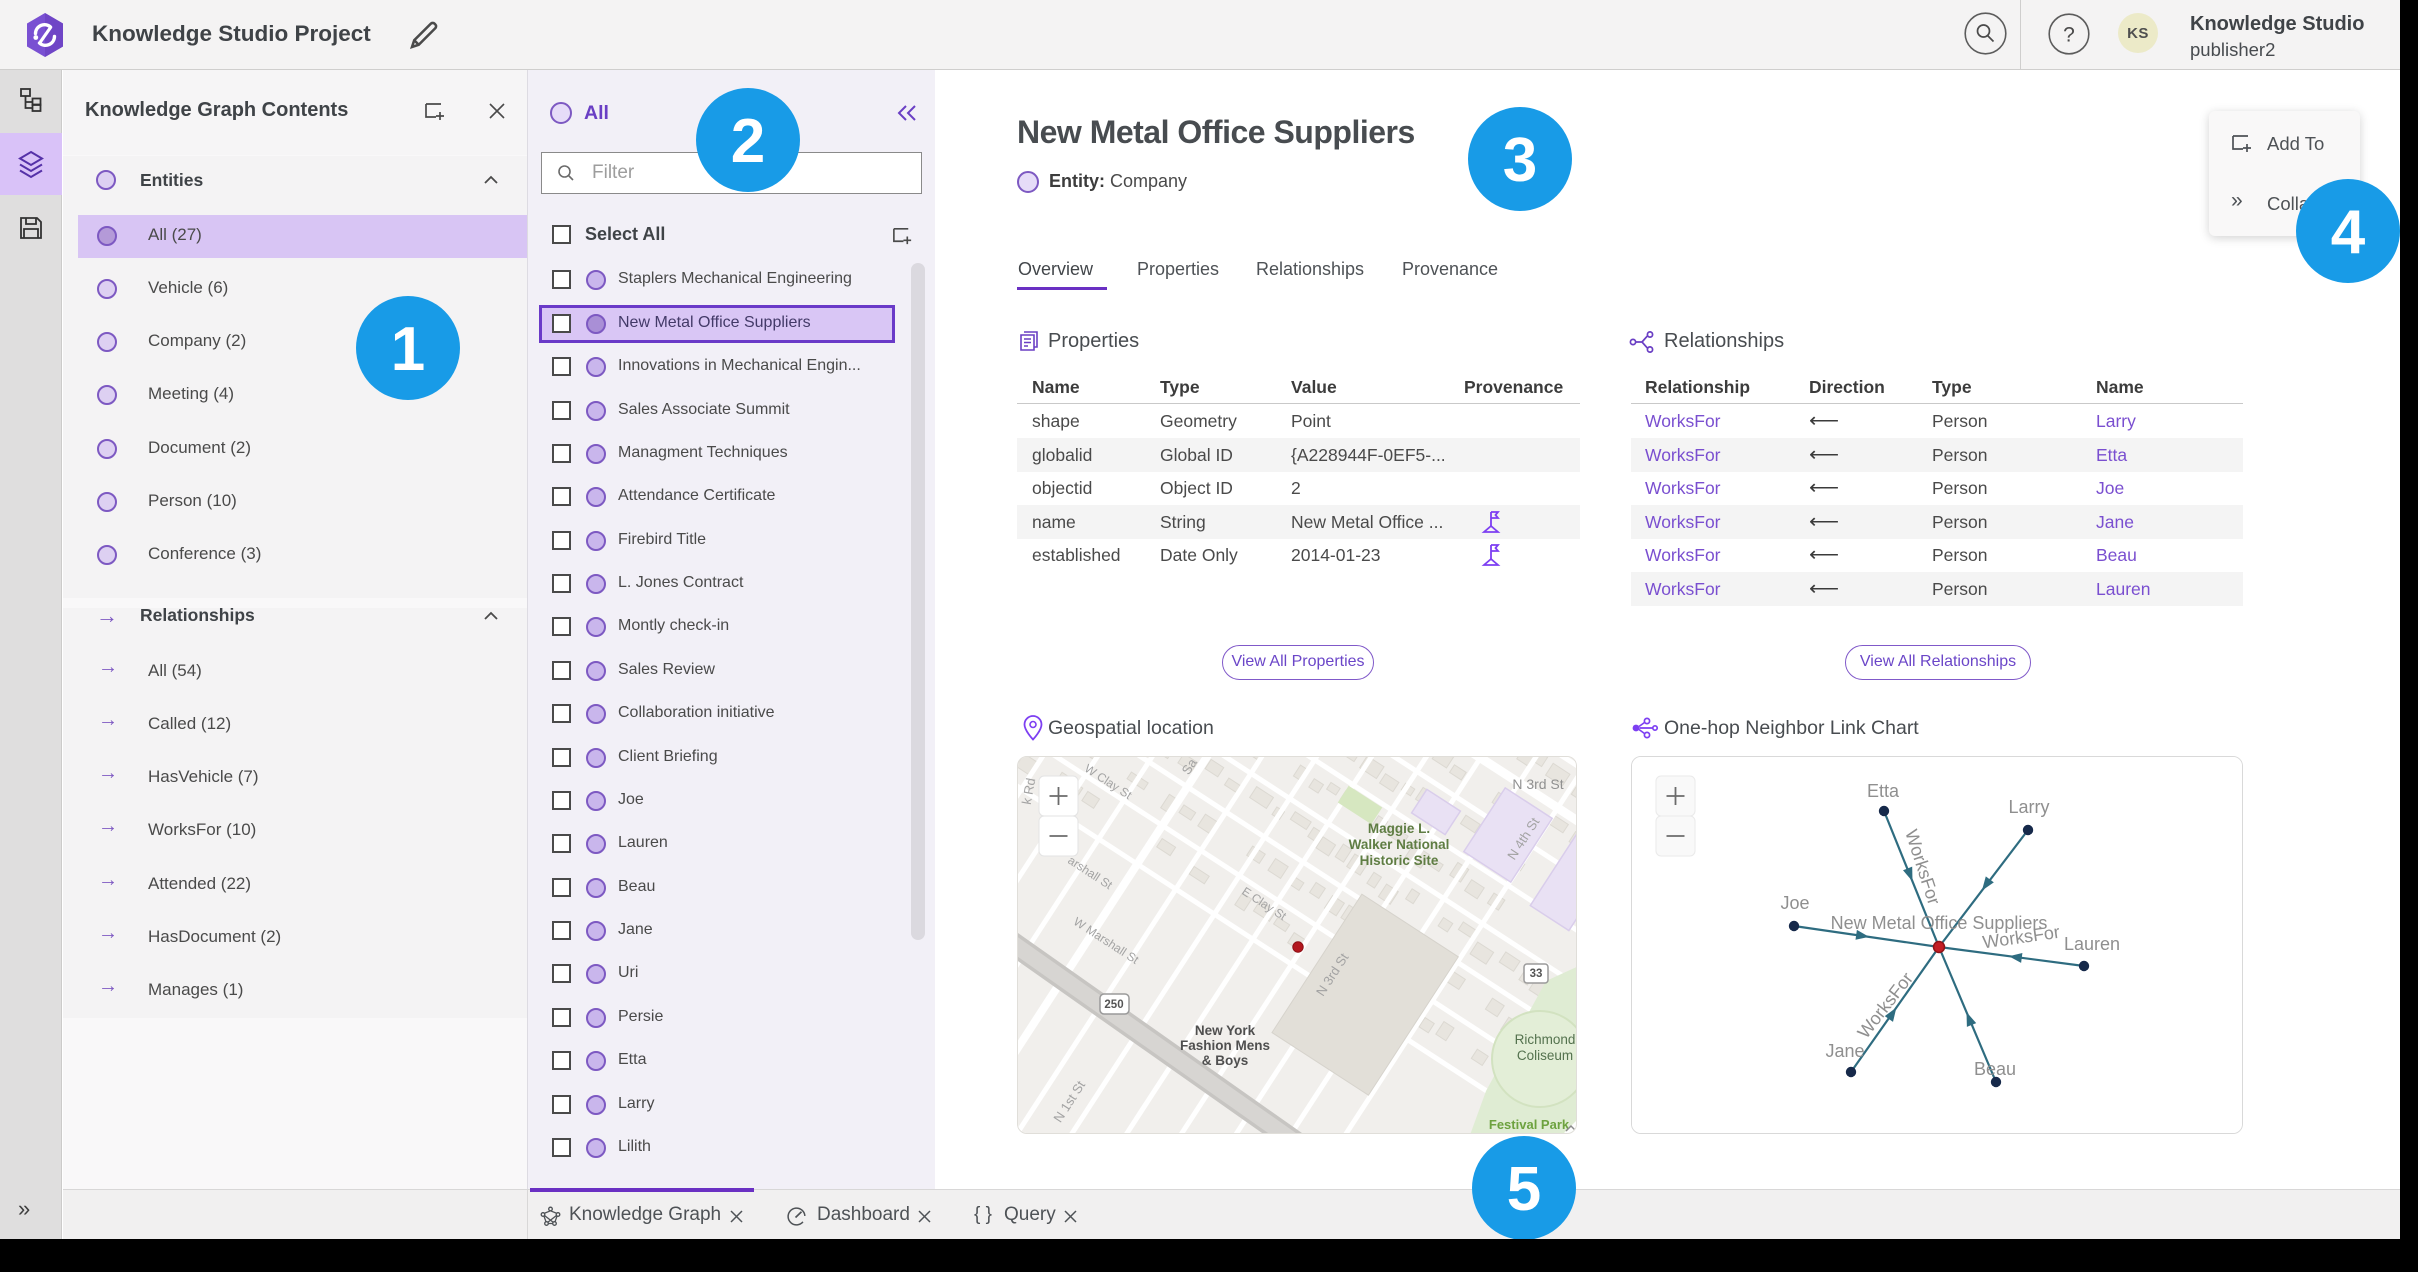 The image size is (2418, 1272). Describe the element at coordinates (1225, 1045) in the screenshot. I see `svg-text: Fashion Mens` at that location.